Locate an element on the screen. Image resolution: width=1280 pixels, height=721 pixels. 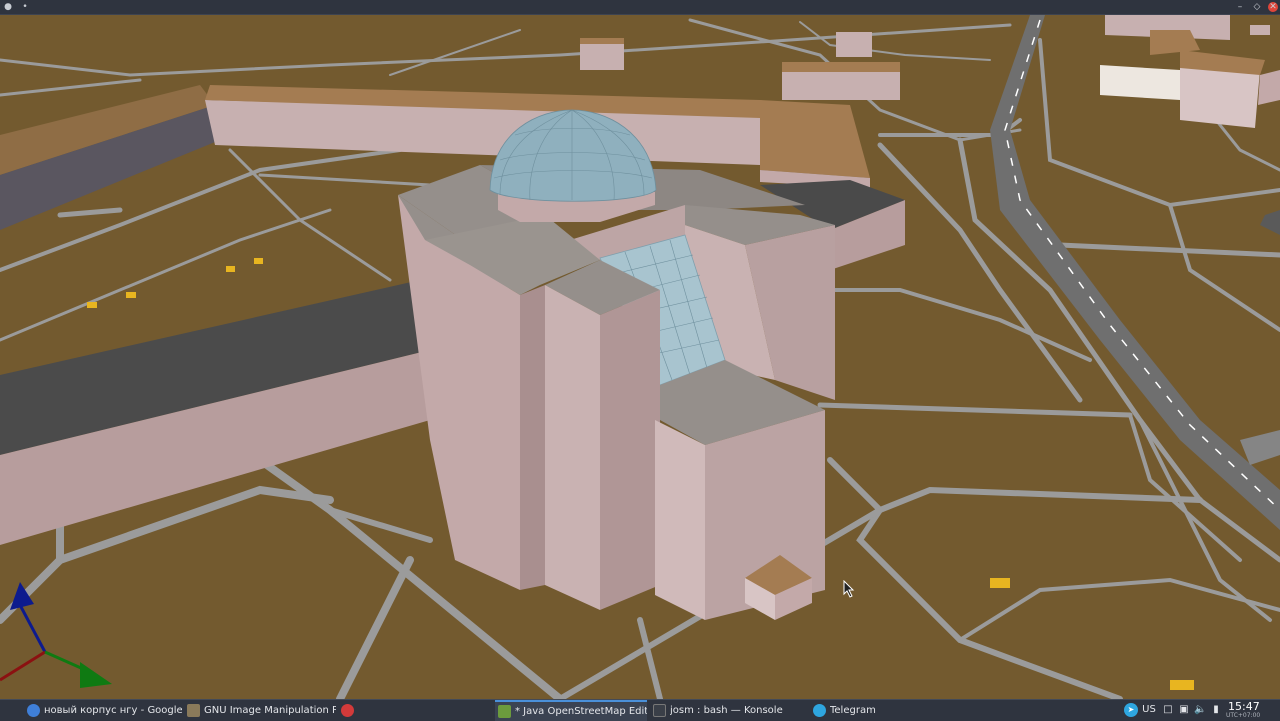
app-red-icon is located at coordinates (347, 710).